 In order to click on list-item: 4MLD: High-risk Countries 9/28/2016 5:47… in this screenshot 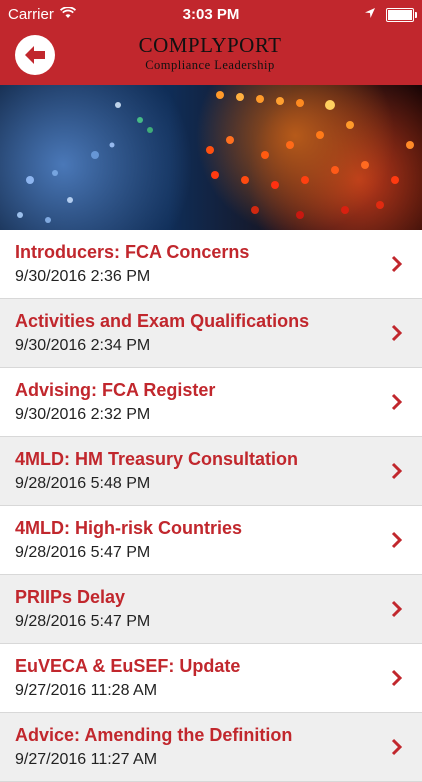, I will do `click(211, 540)`.